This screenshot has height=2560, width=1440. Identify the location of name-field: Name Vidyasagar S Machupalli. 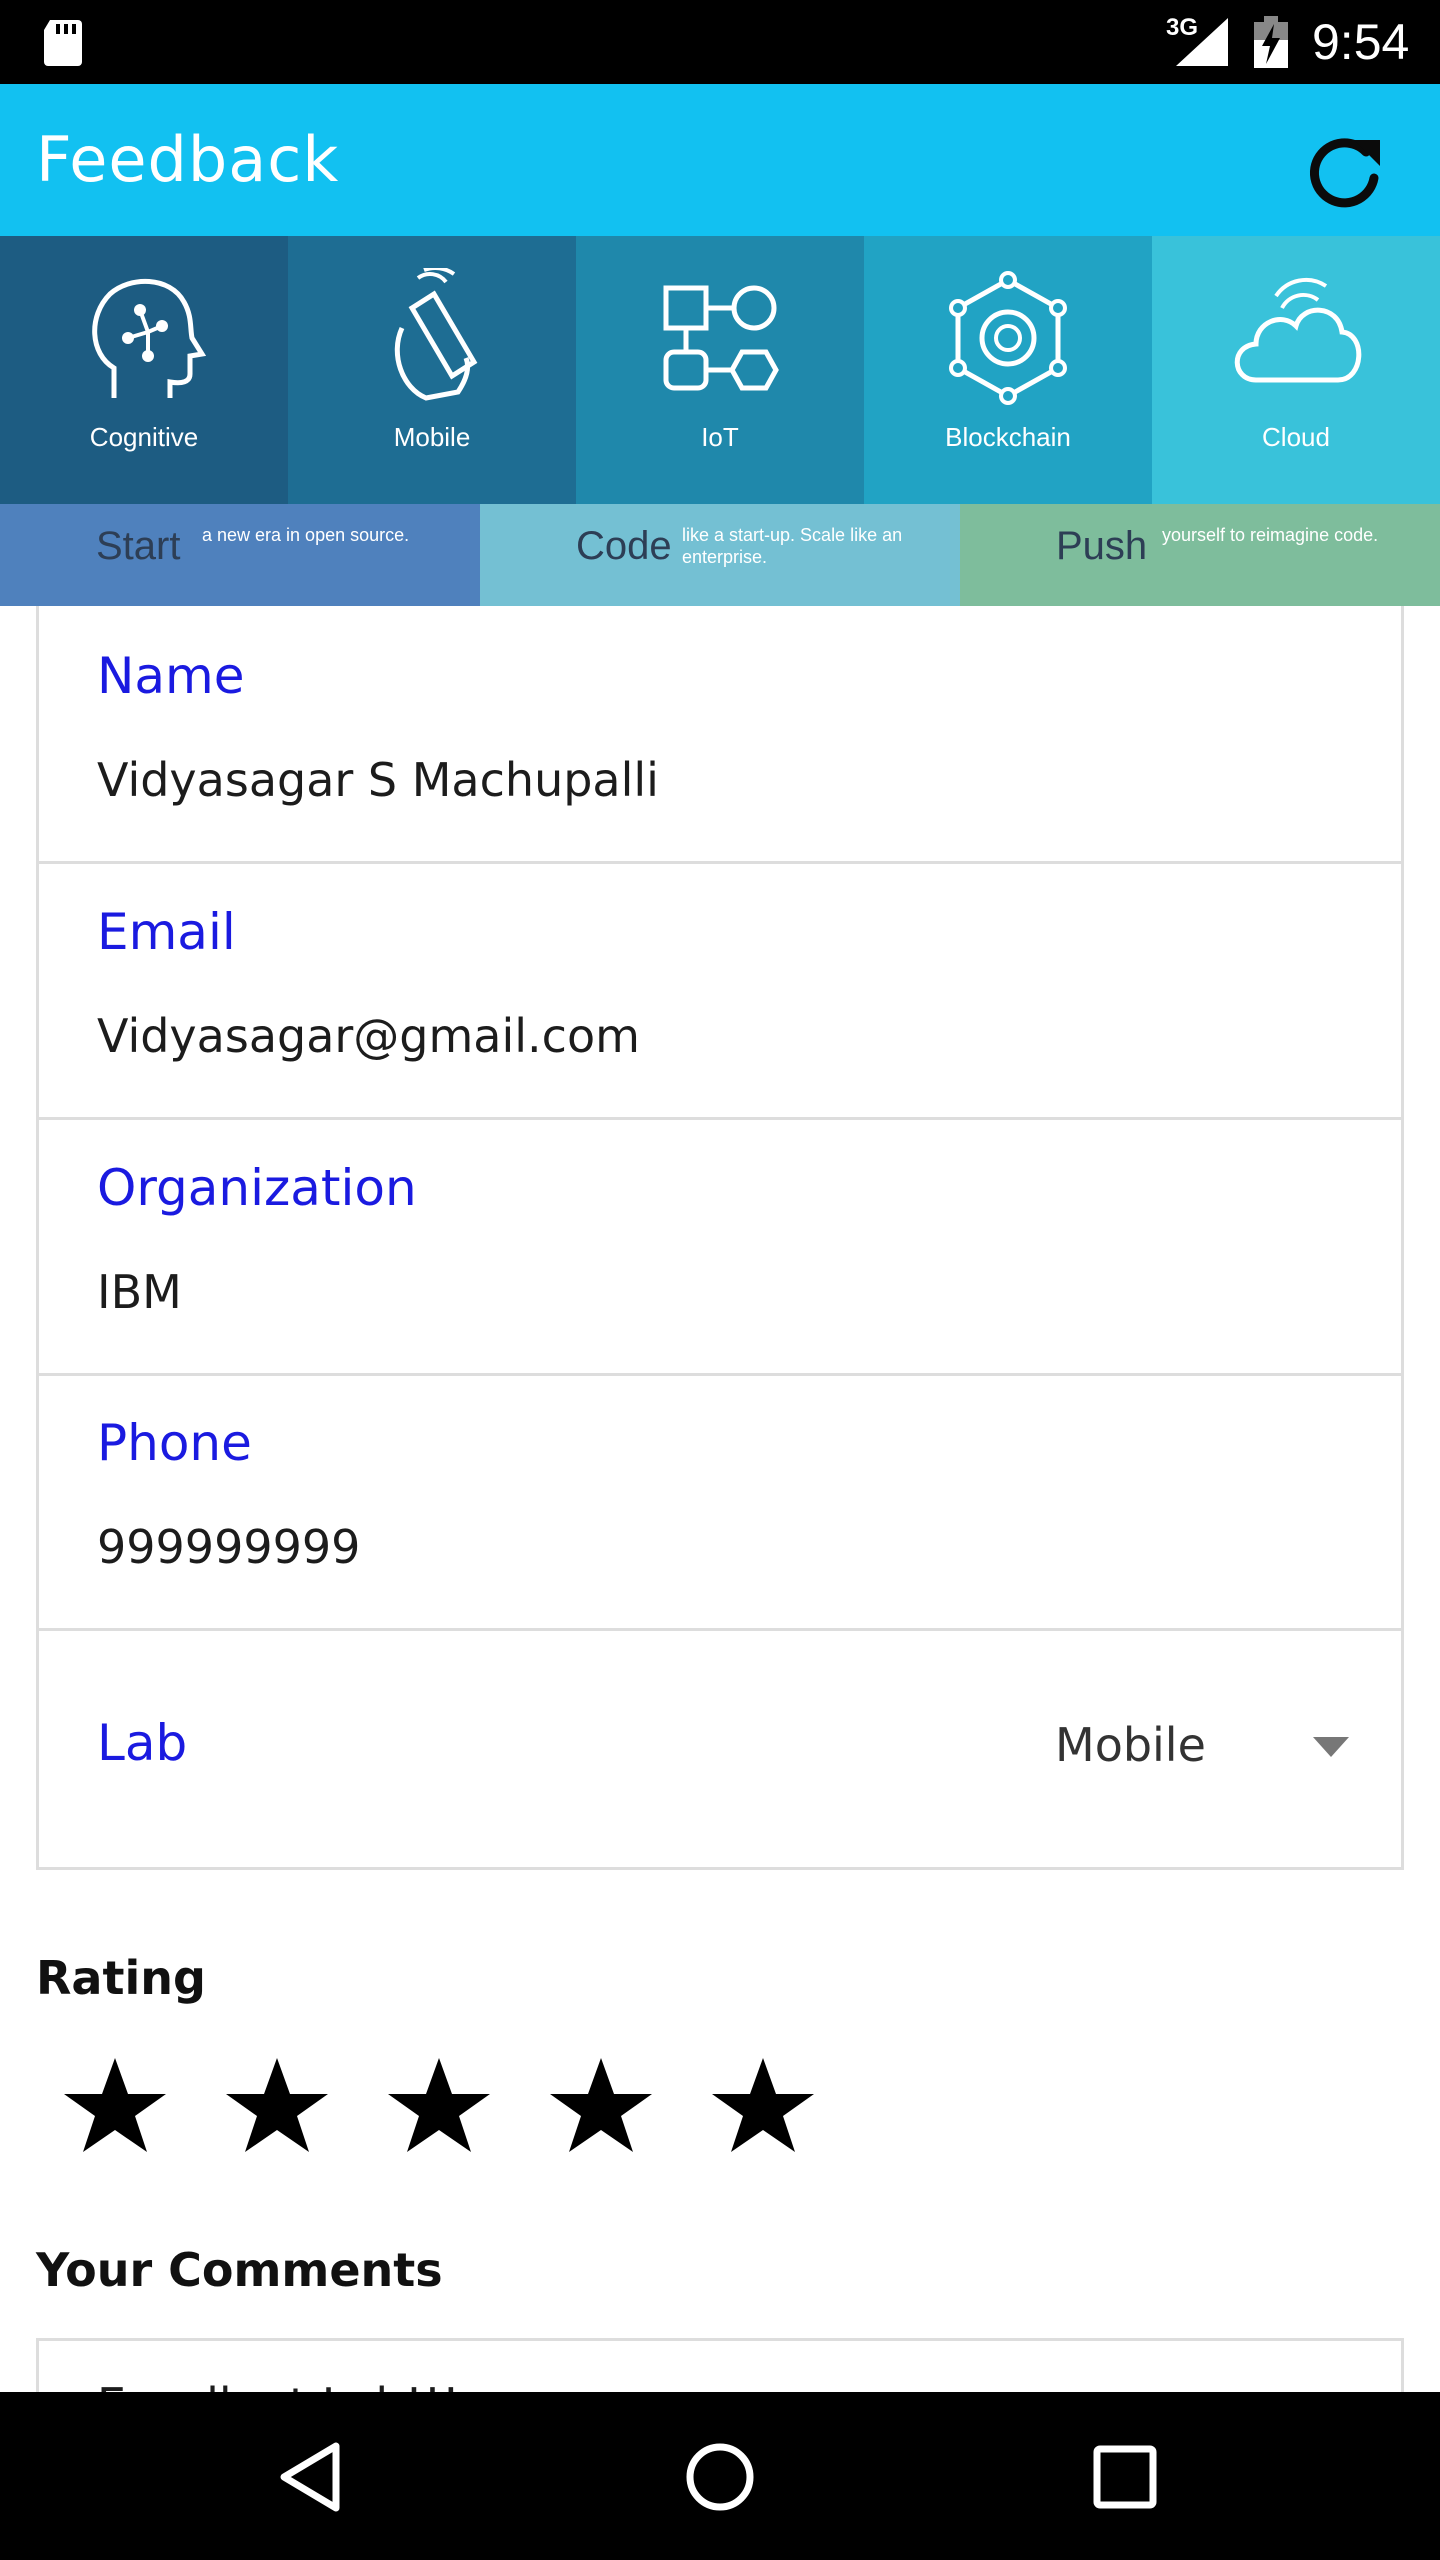
(720, 735).